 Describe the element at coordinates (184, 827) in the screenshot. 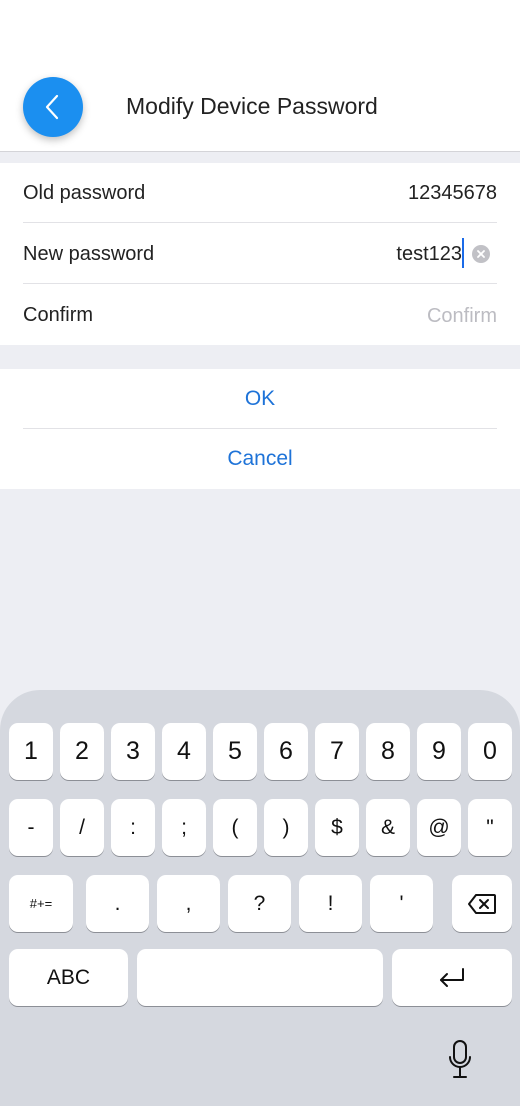

I see `key-semicolon: ;` at that location.